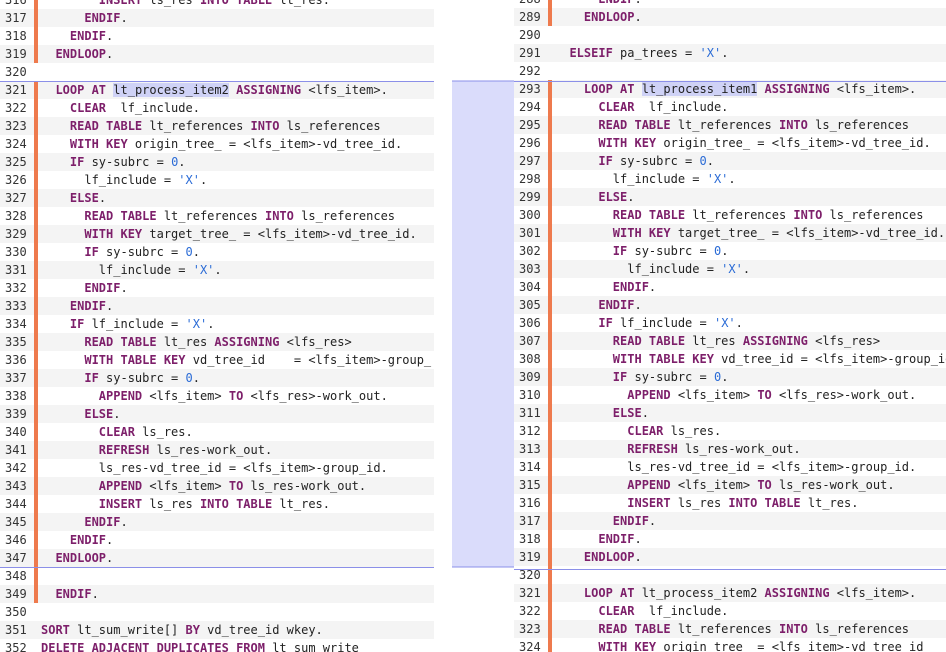 The height and width of the screenshot is (652, 946). I want to click on code-line: 337 IF sy-subrc = 0., so click(217, 378).